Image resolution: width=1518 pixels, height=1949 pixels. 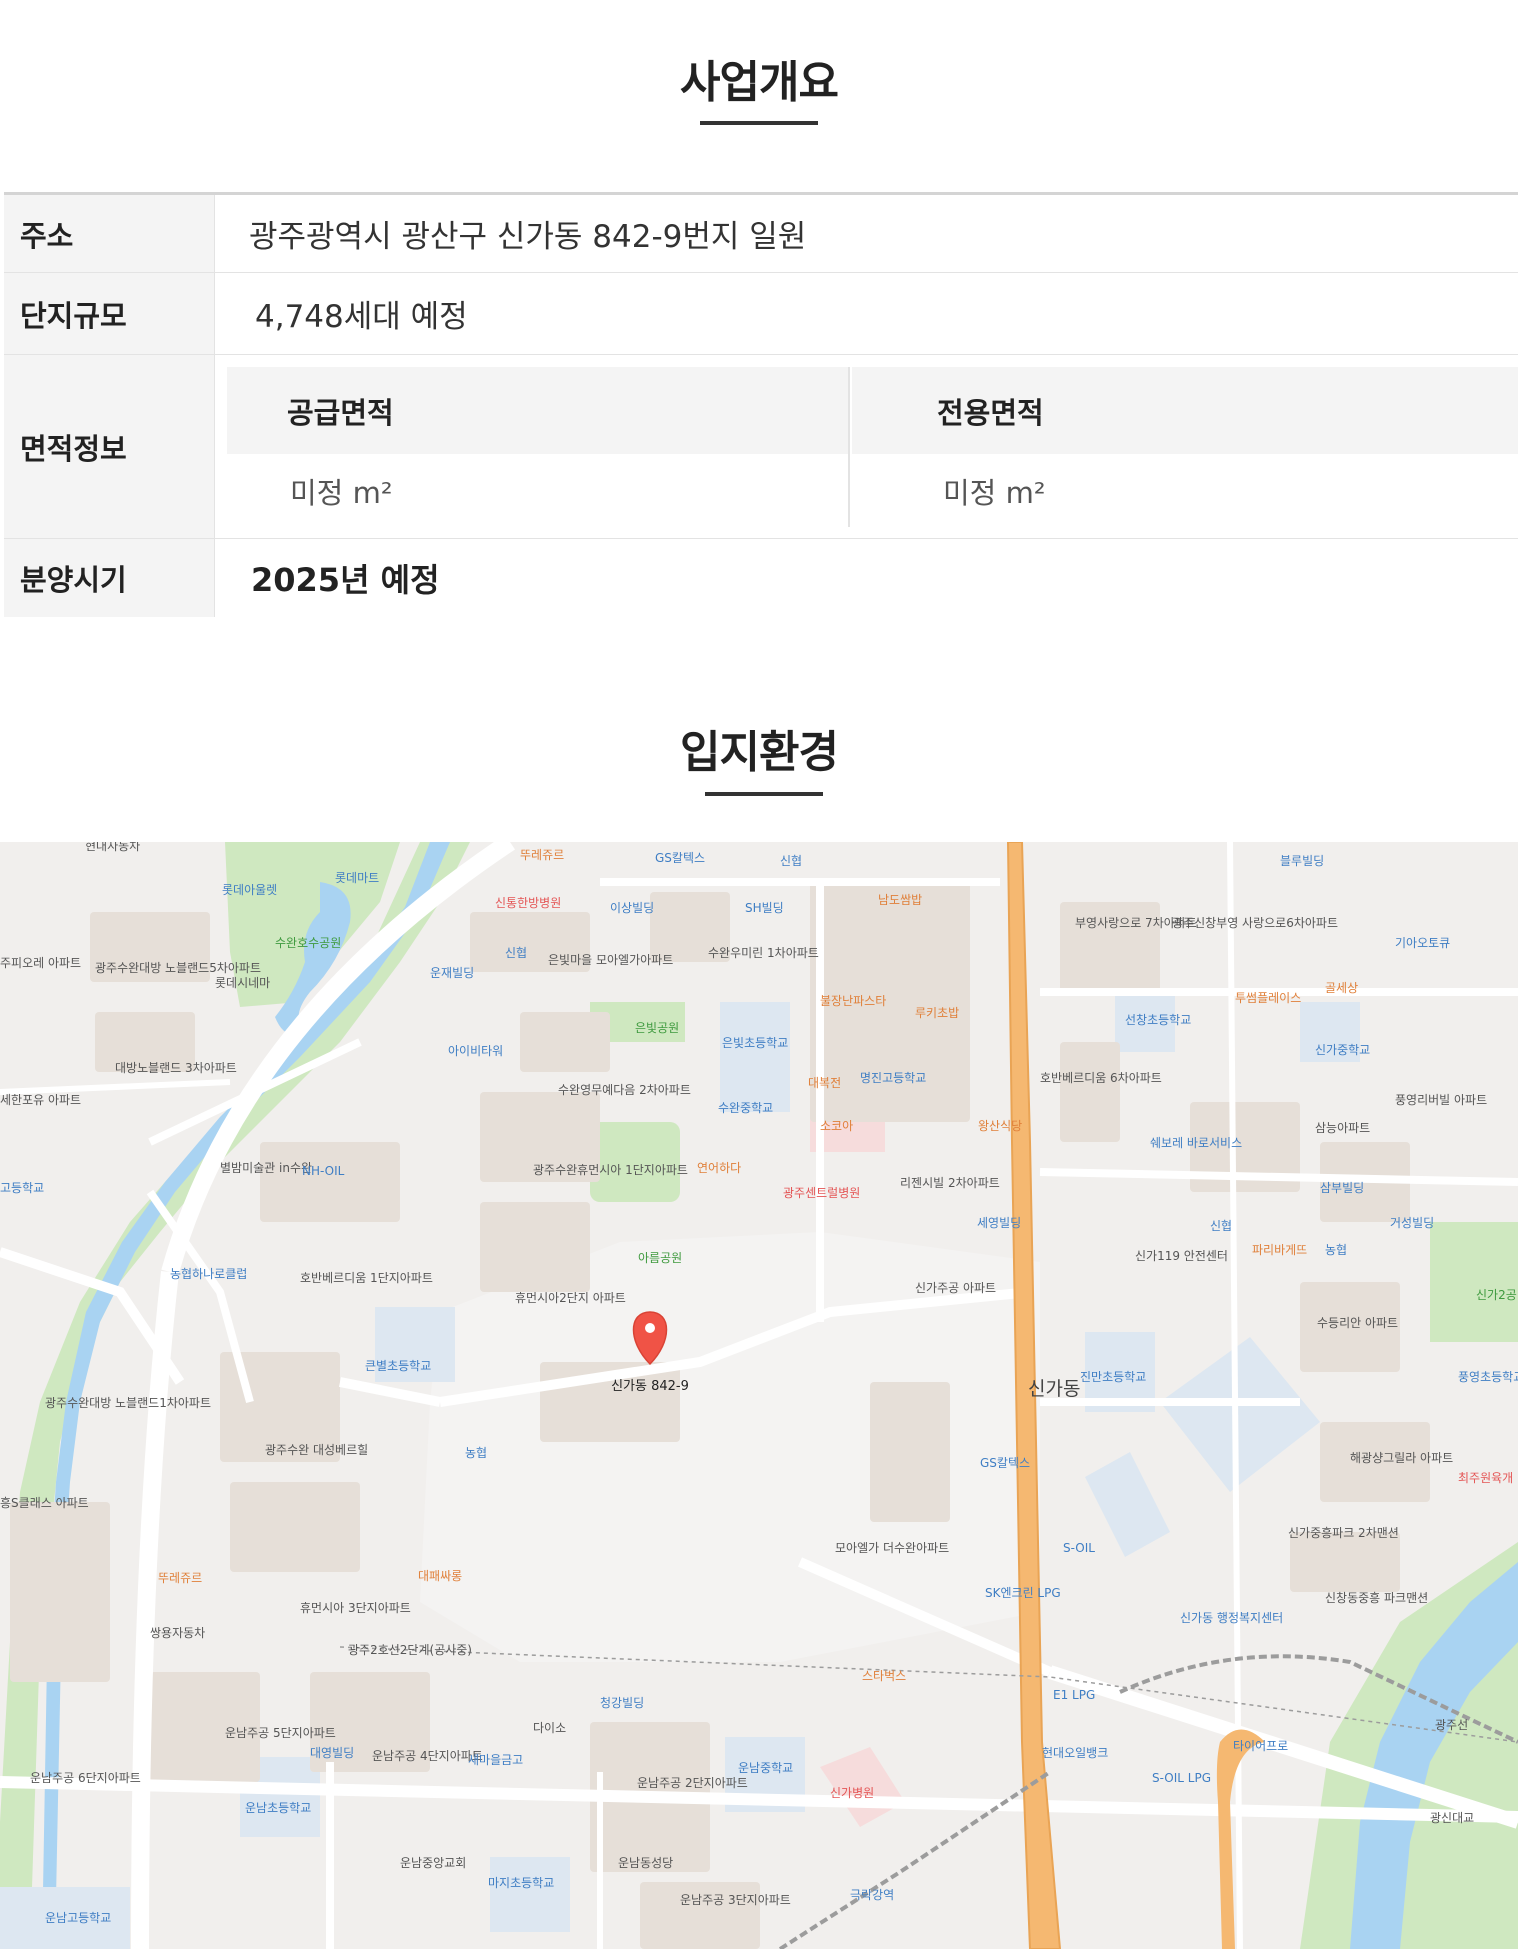 What do you see at coordinates (1401, 1458) in the screenshot?
I see `place-label: 해광샹그릴라 아파트` at bounding box center [1401, 1458].